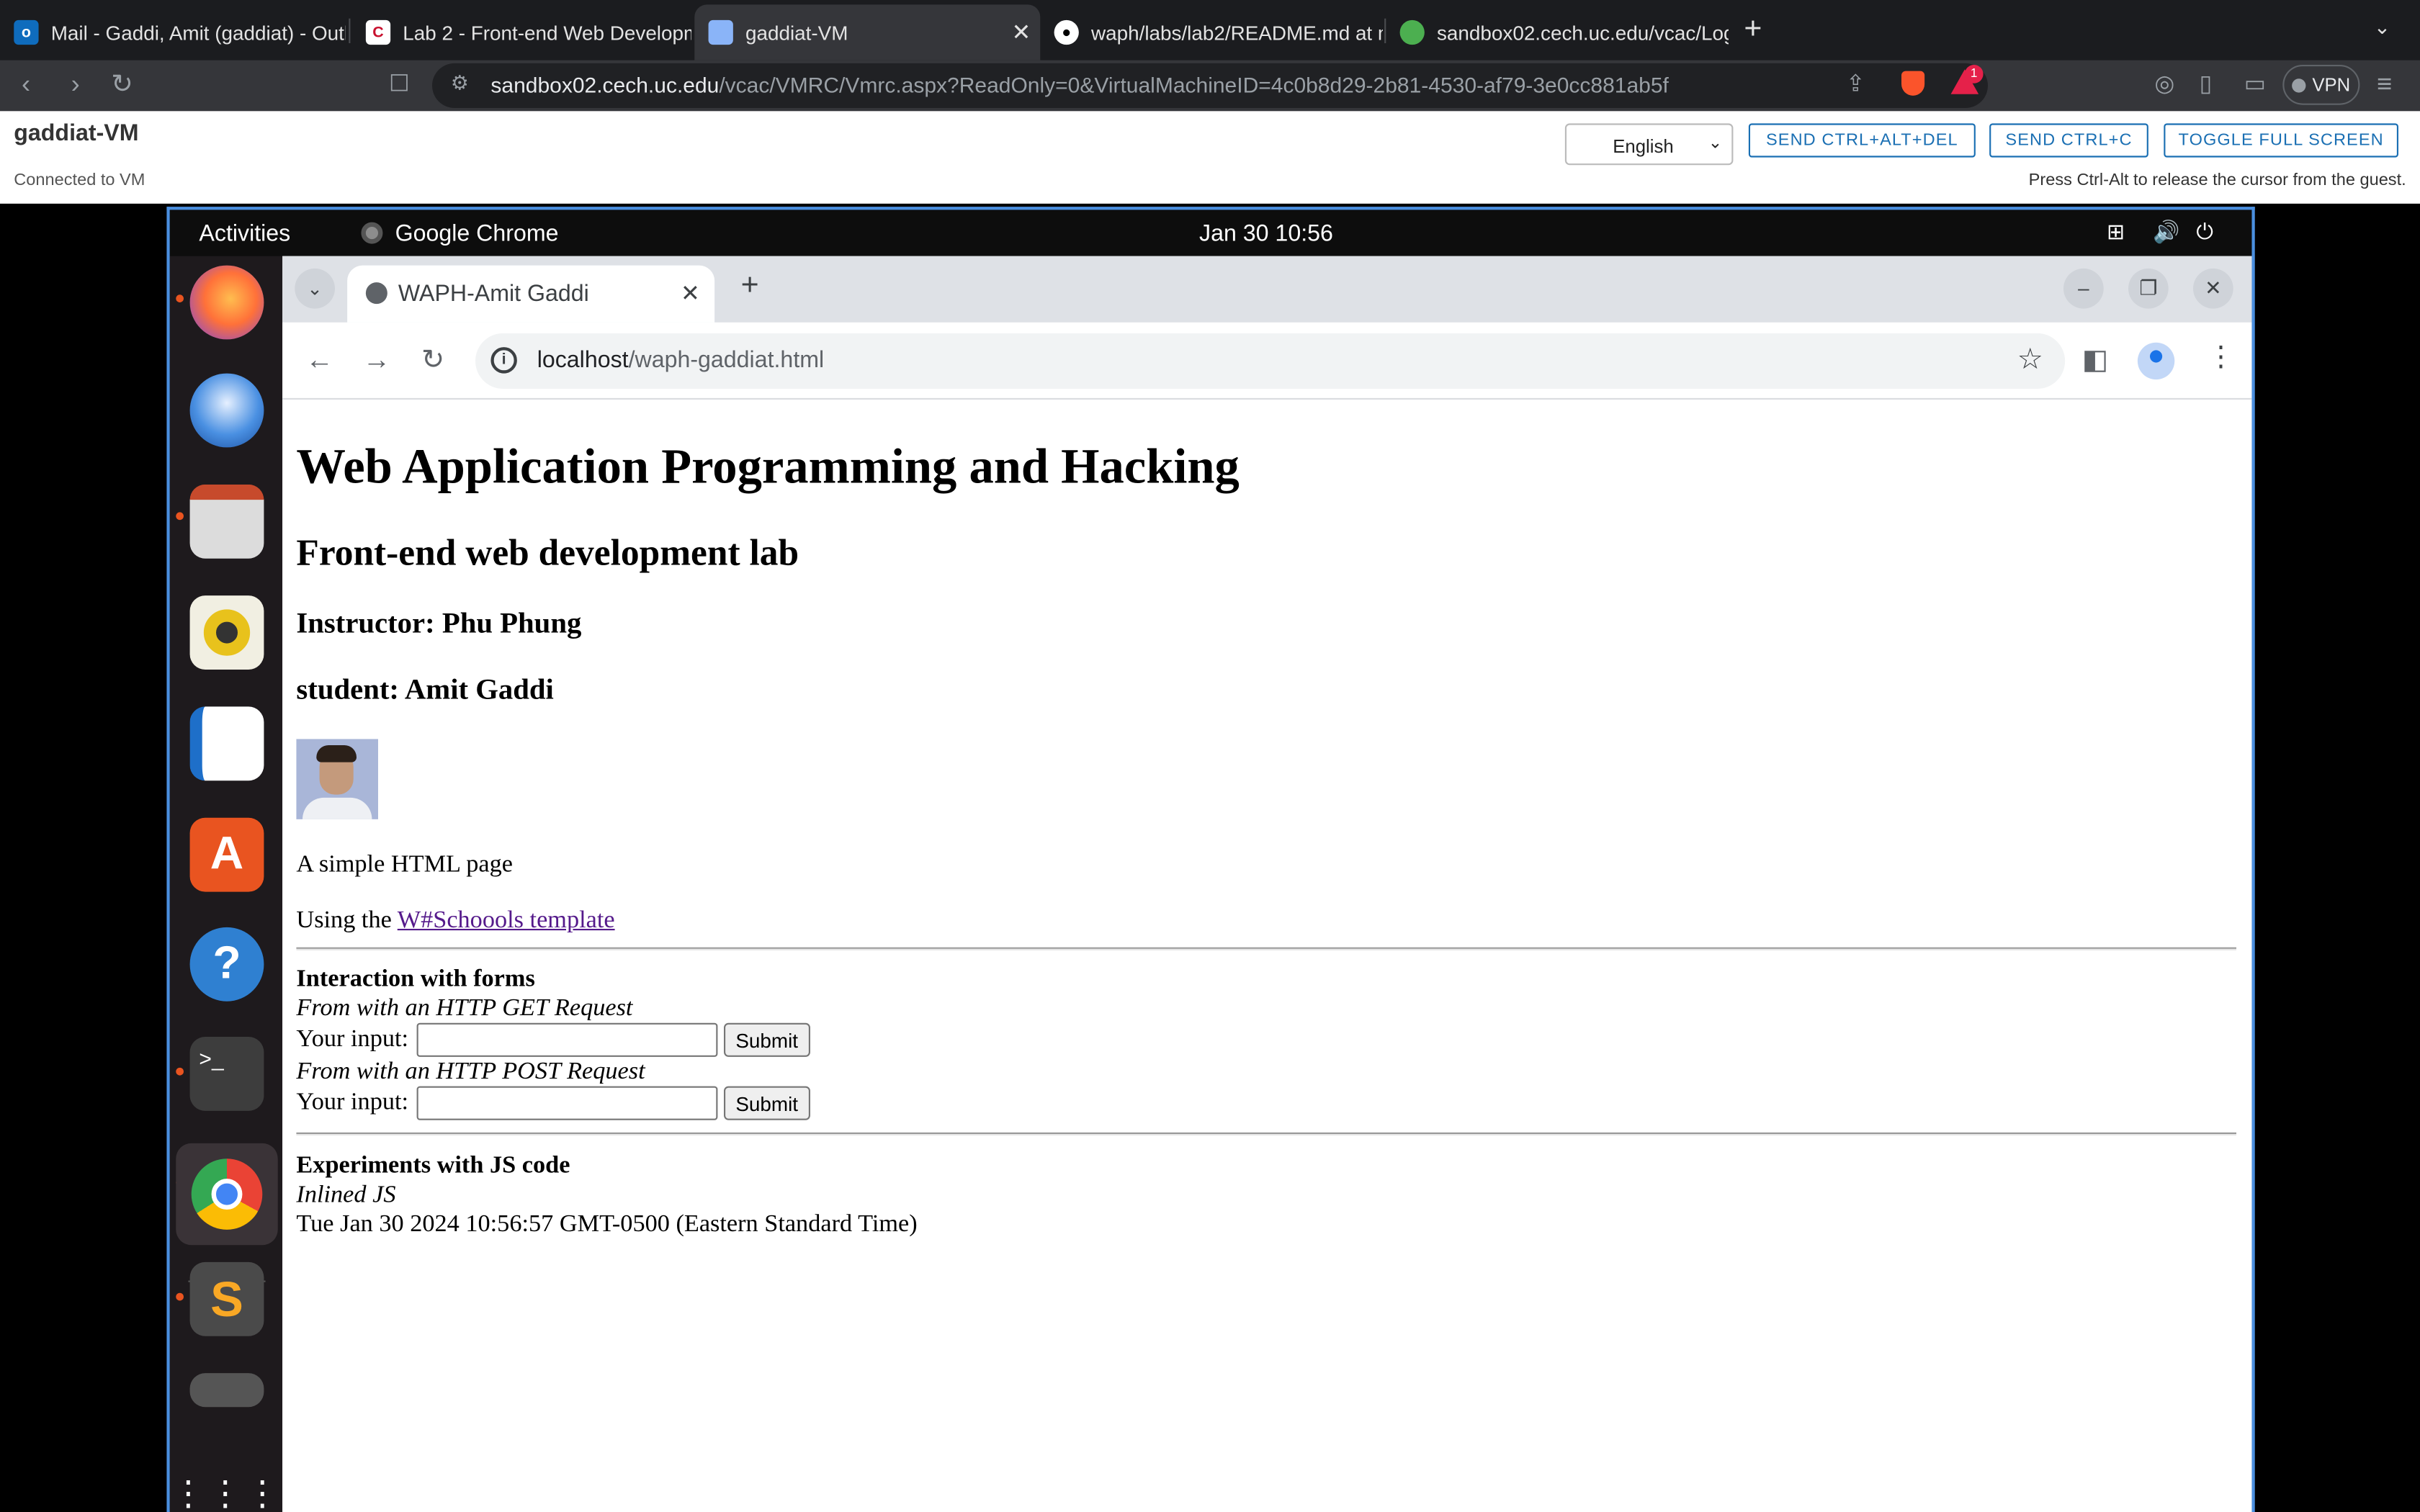 The width and height of the screenshot is (2420, 1512). What do you see at coordinates (226, 743) in the screenshot?
I see `writer-icon` at bounding box center [226, 743].